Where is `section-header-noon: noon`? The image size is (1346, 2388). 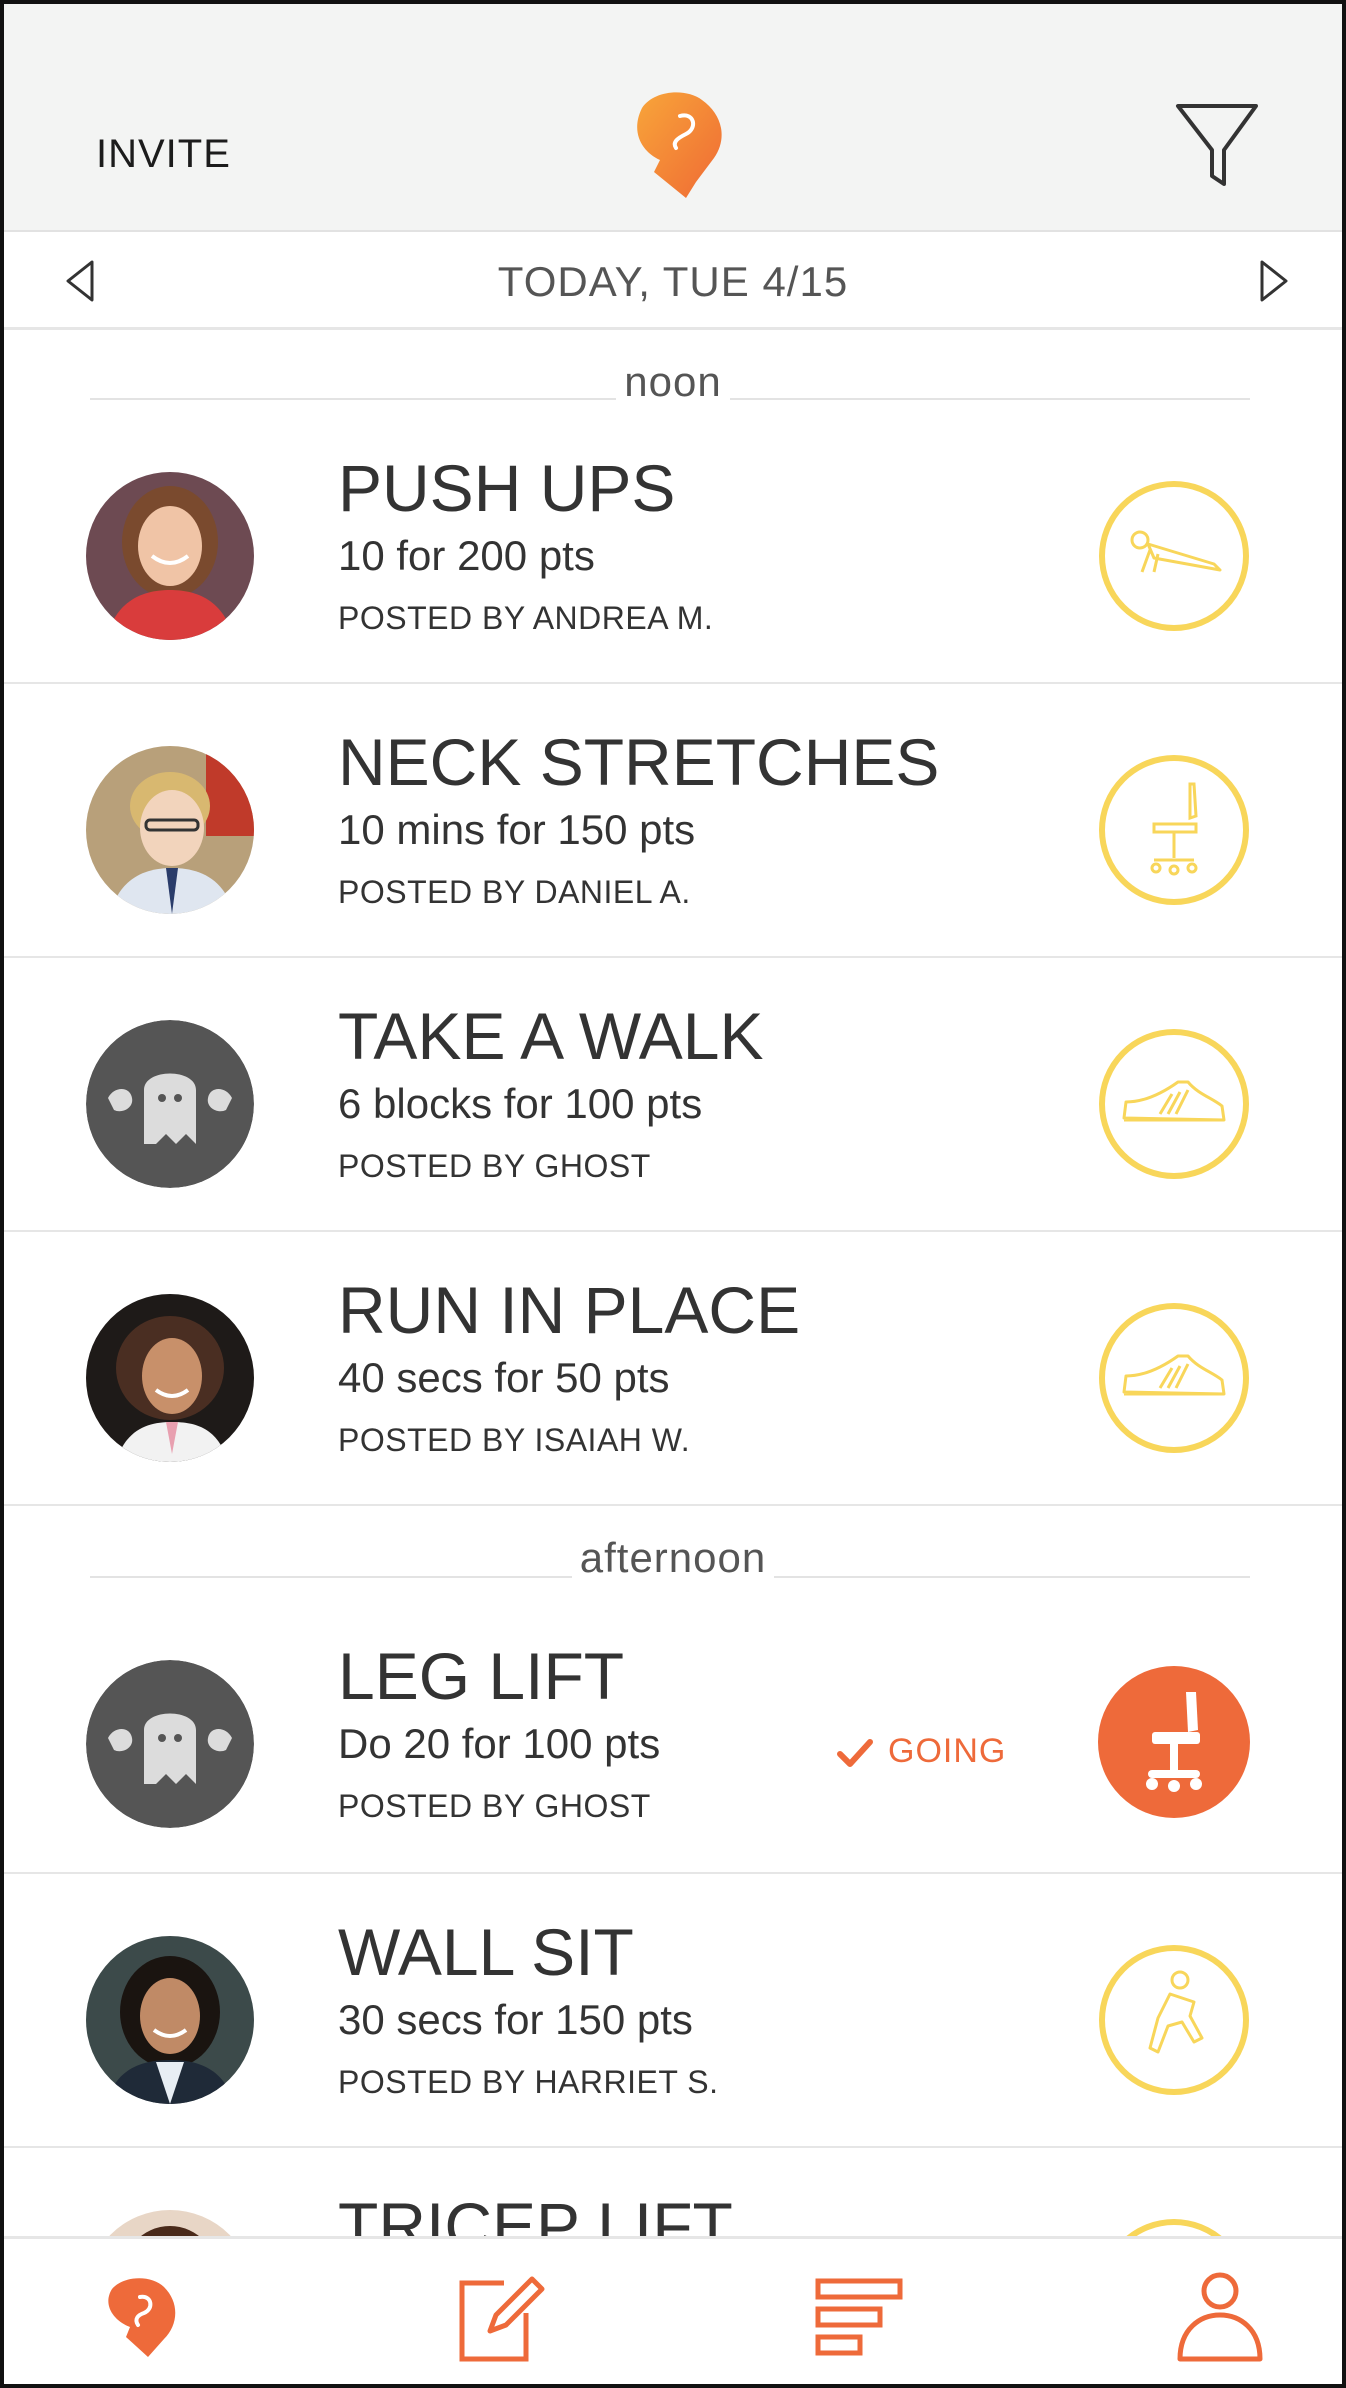
section-header-noon: noon is located at coordinates (673, 370).